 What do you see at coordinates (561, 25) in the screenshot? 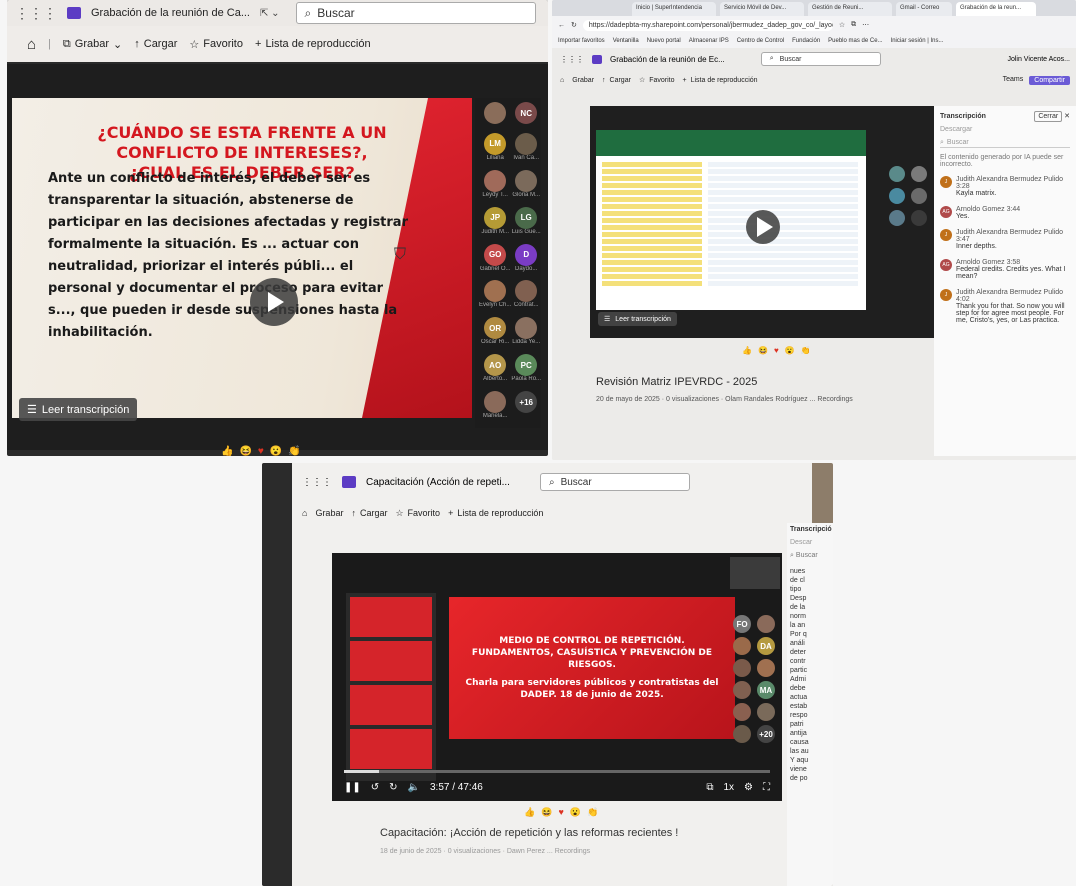
I see `back-icon: ←` at bounding box center [561, 25].